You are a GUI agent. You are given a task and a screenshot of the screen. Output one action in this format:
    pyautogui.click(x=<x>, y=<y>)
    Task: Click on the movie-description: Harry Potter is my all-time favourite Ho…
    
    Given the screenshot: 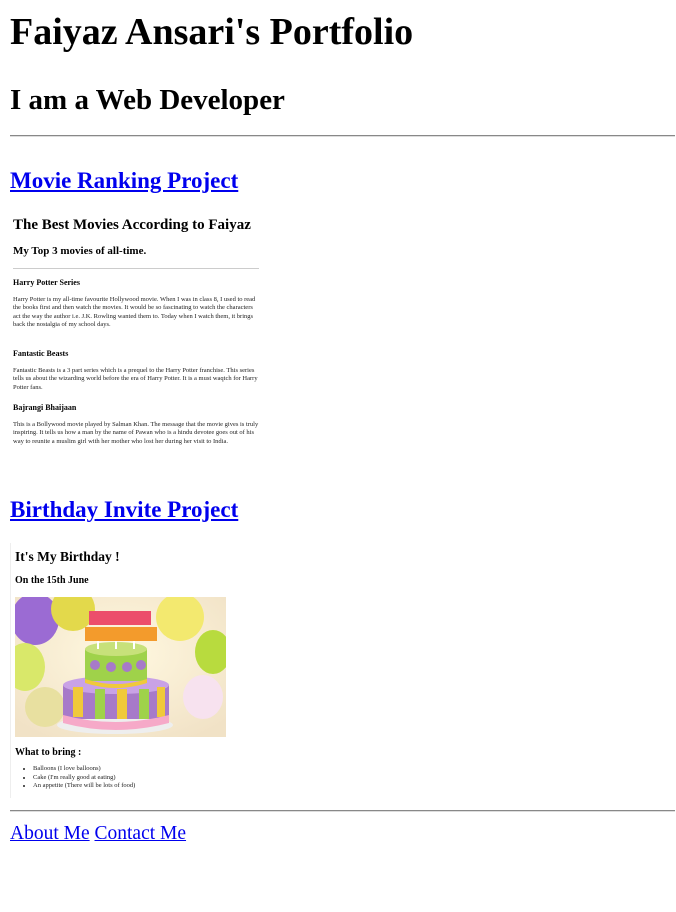 What is the action you would take?
    pyautogui.click(x=134, y=312)
    